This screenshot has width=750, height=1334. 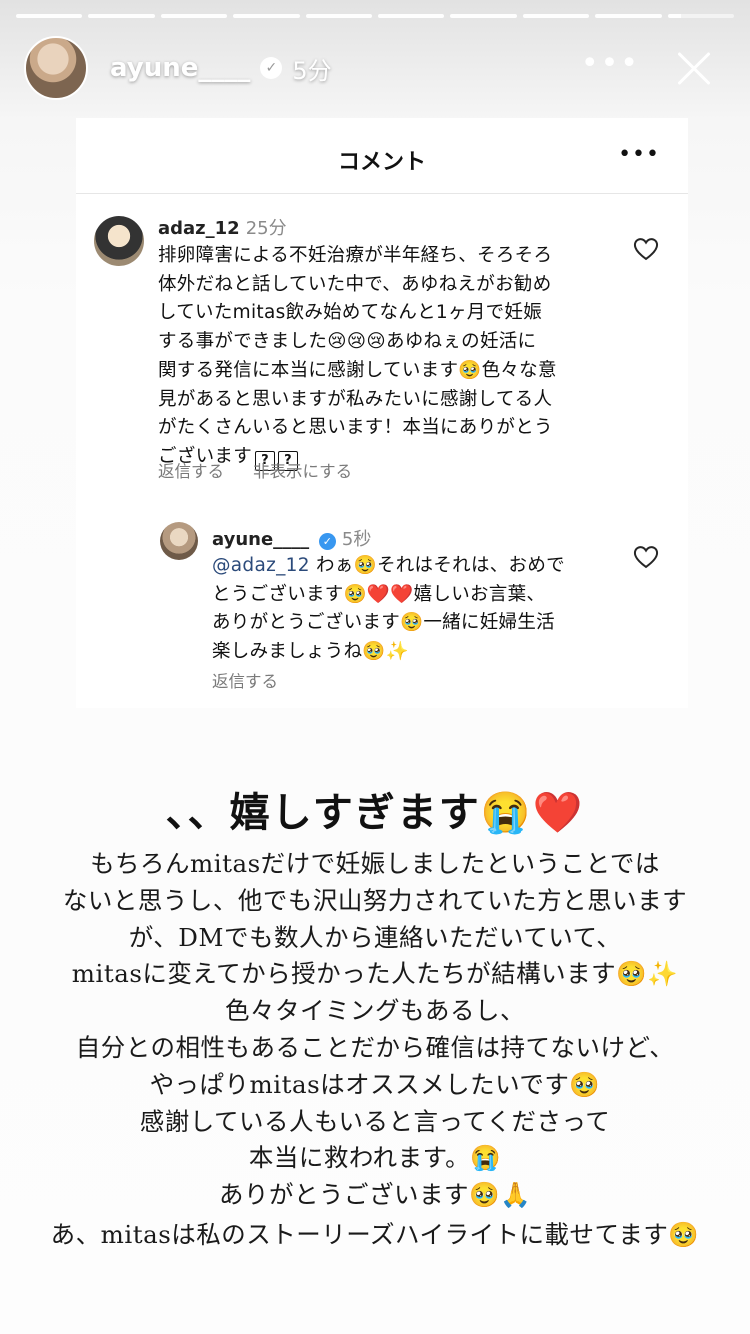 I want to click on story-text-line: mitasに変えてから授かった人たちが結構います🥹✨, so click(x=375, y=974).